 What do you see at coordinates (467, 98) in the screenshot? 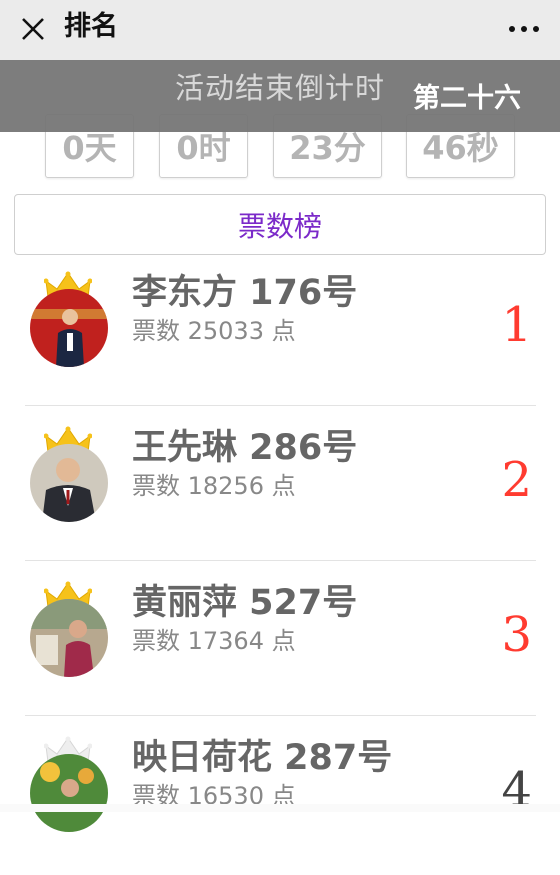
I see `banner-marquee: 第二十六` at bounding box center [467, 98].